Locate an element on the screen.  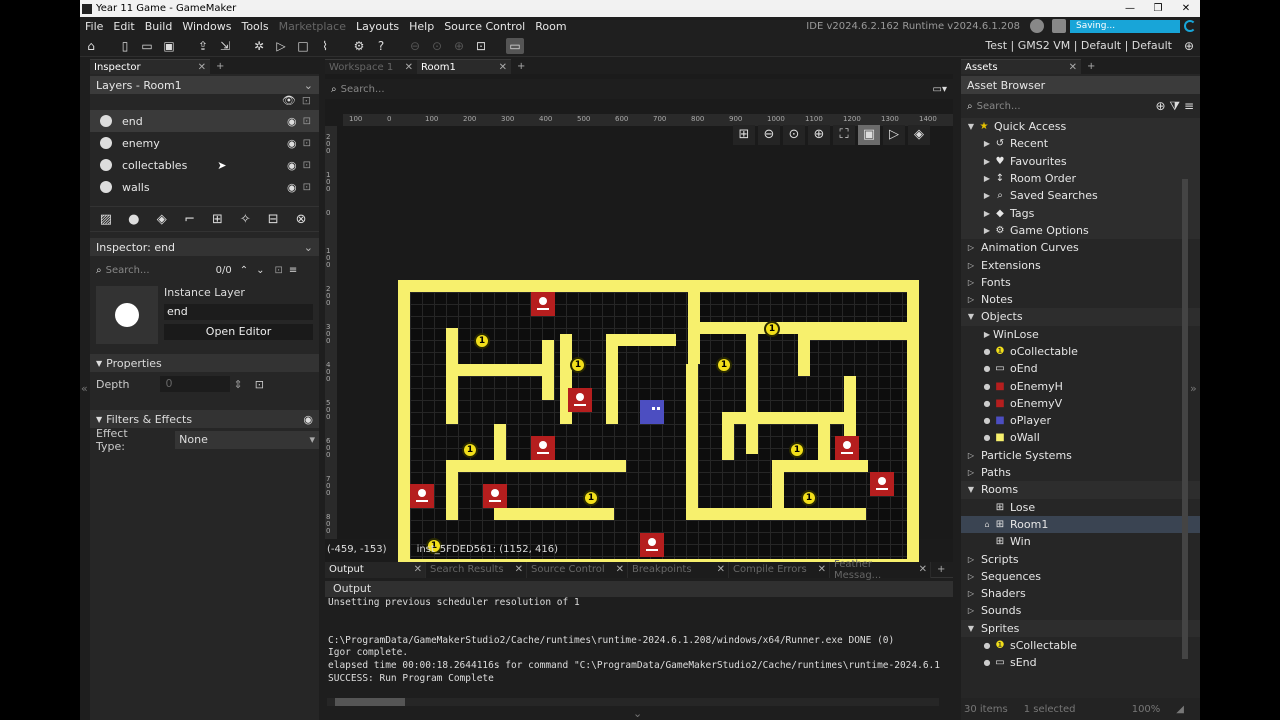
tab-breakpoints: Breakpoints ✕ is located at coordinates (678, 569).